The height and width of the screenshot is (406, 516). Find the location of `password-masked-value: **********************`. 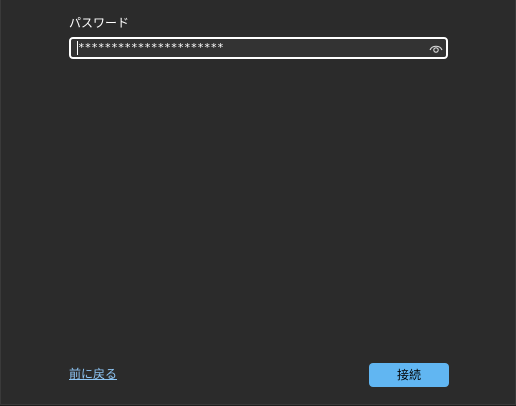

password-masked-value: ********************** is located at coordinates (151, 47).